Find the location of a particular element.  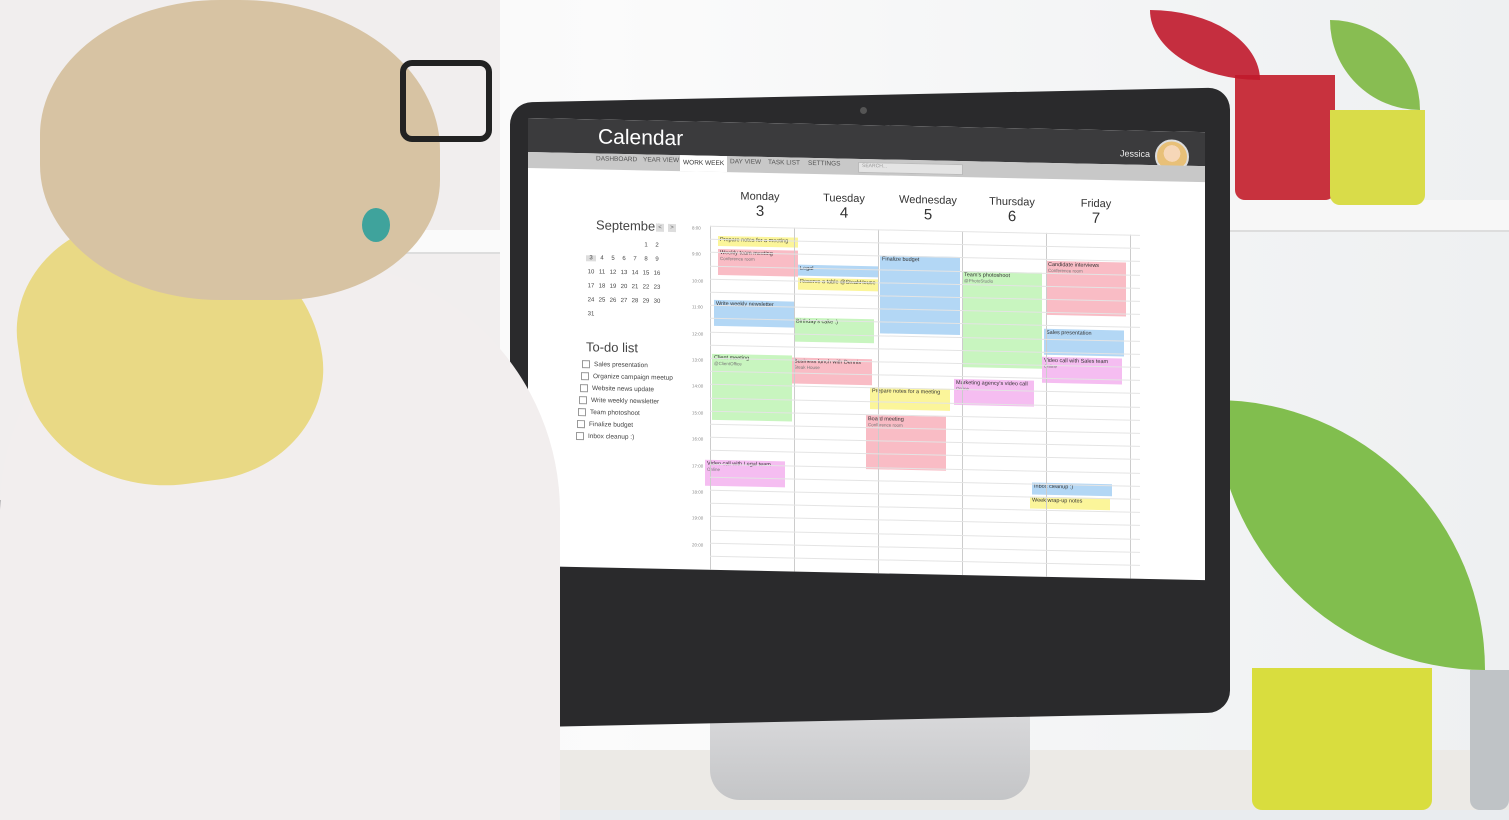

mini-calendar-day: 29 is located at coordinates (646, 301).